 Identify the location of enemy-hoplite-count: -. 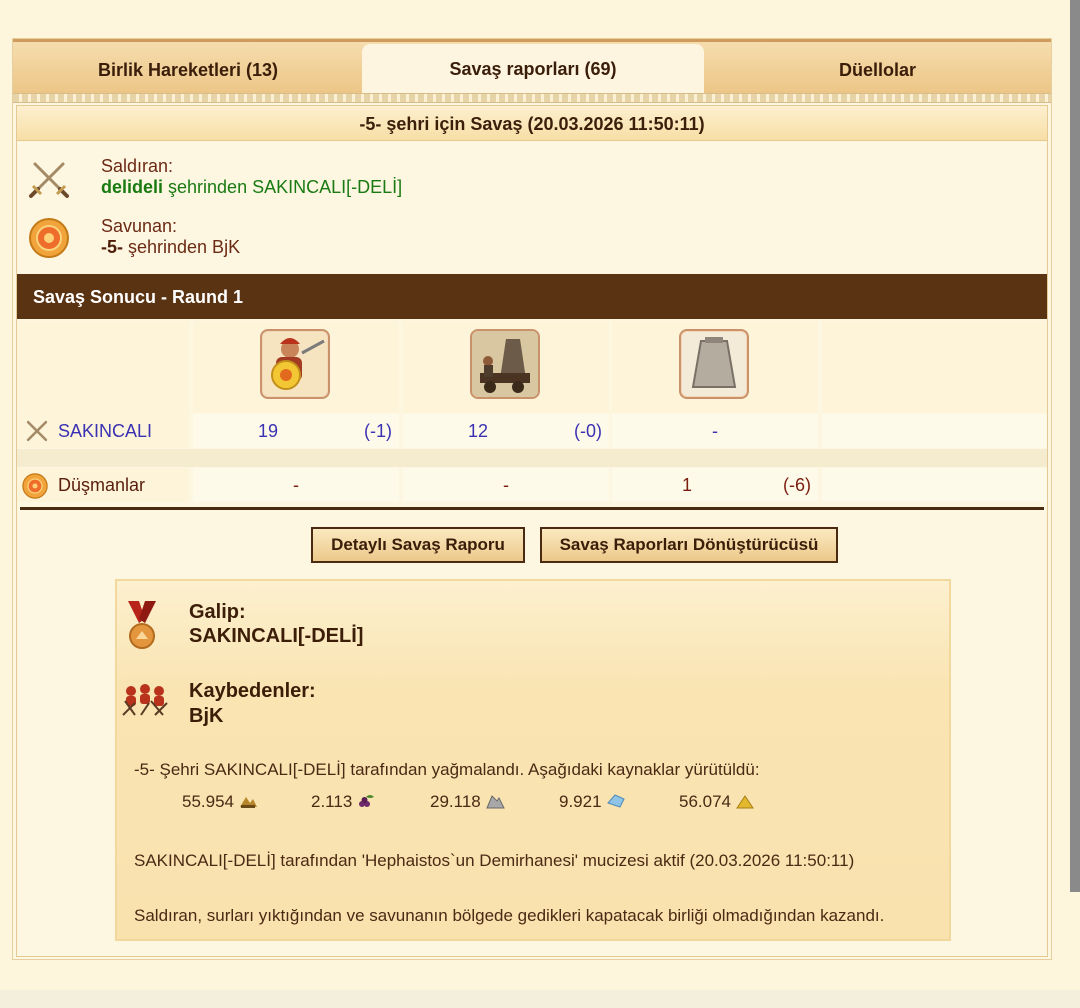
(296, 485).